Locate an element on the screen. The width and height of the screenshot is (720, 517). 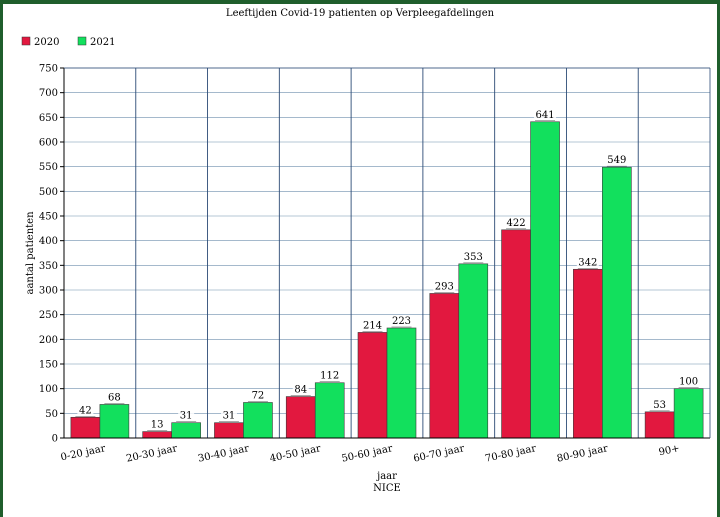
y-tick-label: 150 is located at coordinates (48, 365).